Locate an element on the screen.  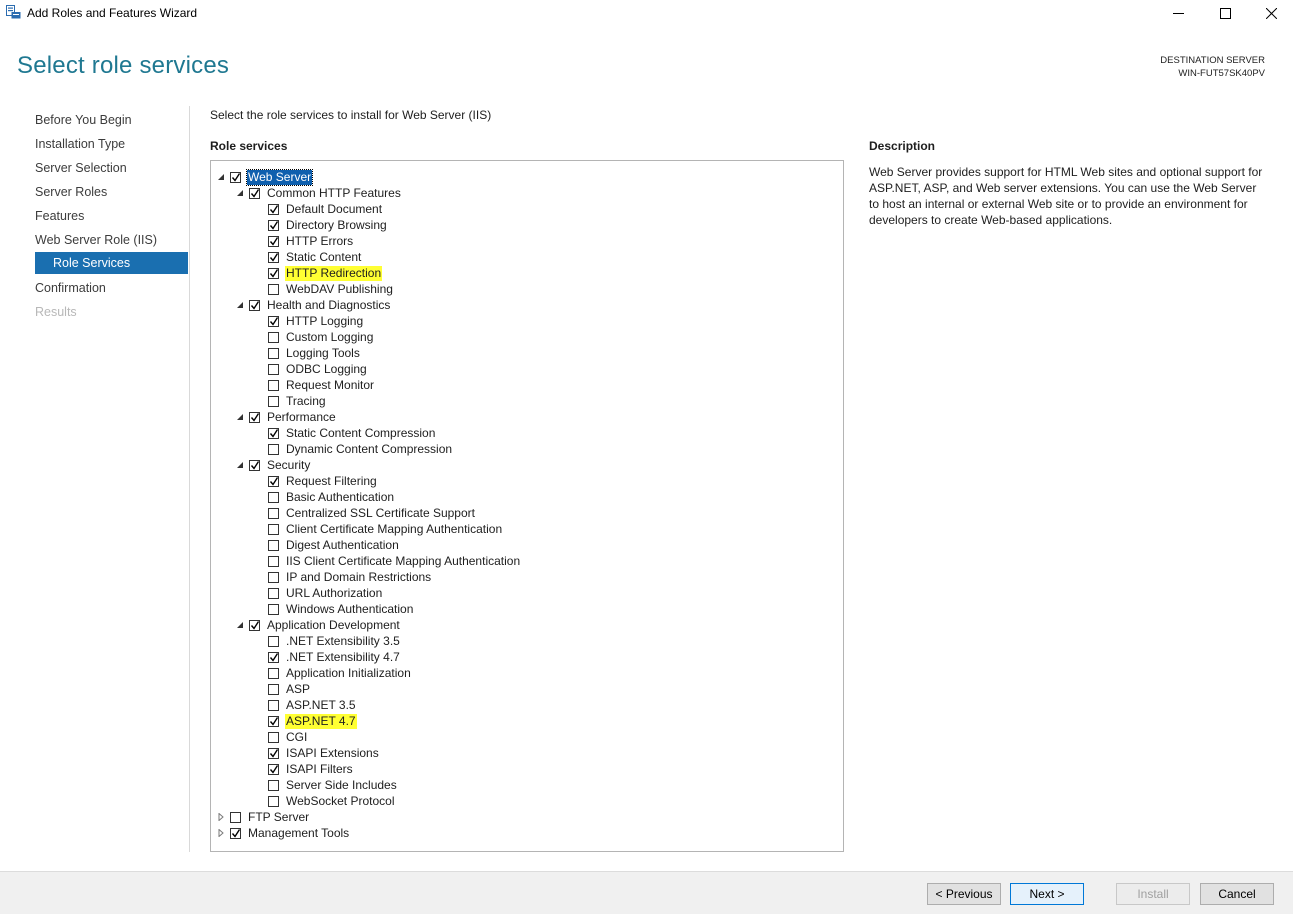
tree-item: ASP is located at coordinates (282, 689).